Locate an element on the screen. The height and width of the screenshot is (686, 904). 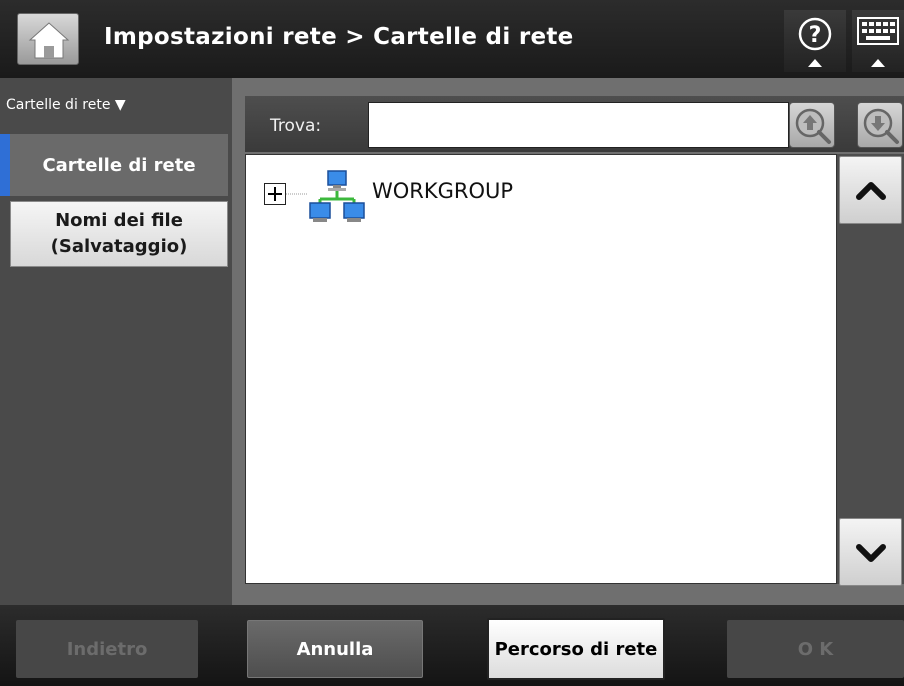
sidebar-item-label: Nomi dei file (Salvataggio) is located at coordinates (119, 234).